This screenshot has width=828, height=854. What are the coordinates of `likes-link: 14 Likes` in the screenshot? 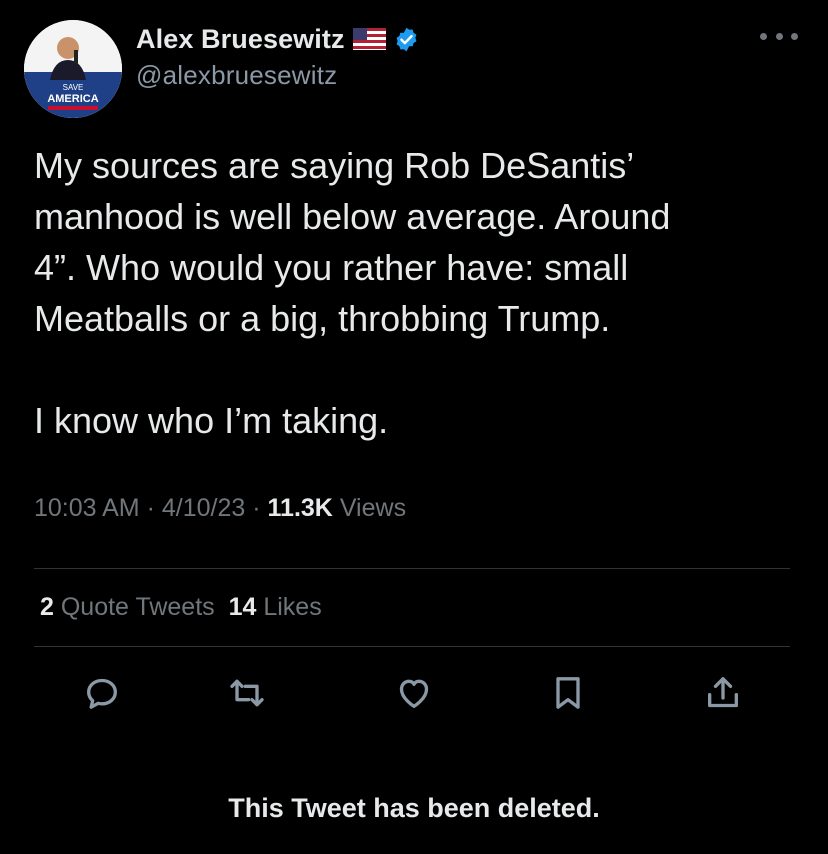 It's located at (275, 607).